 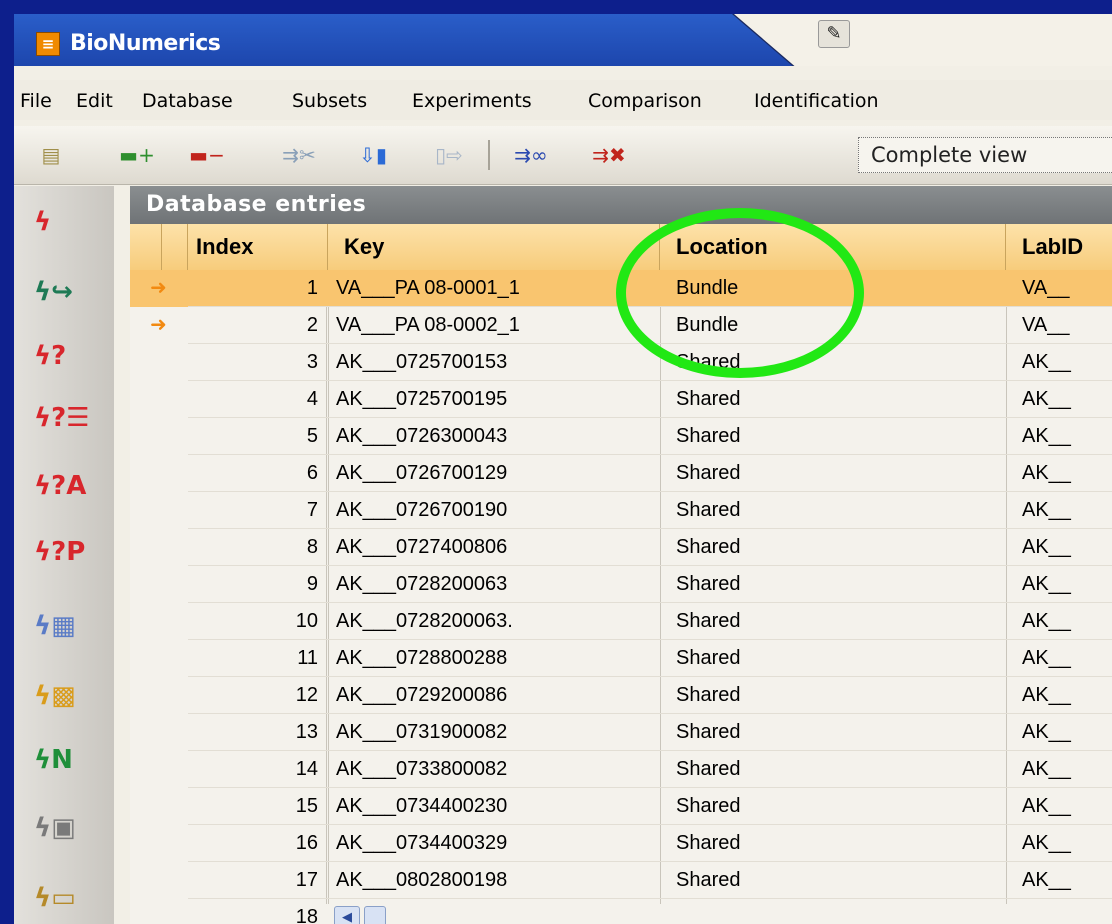 I want to click on cell-index: 7, so click(x=312, y=510).